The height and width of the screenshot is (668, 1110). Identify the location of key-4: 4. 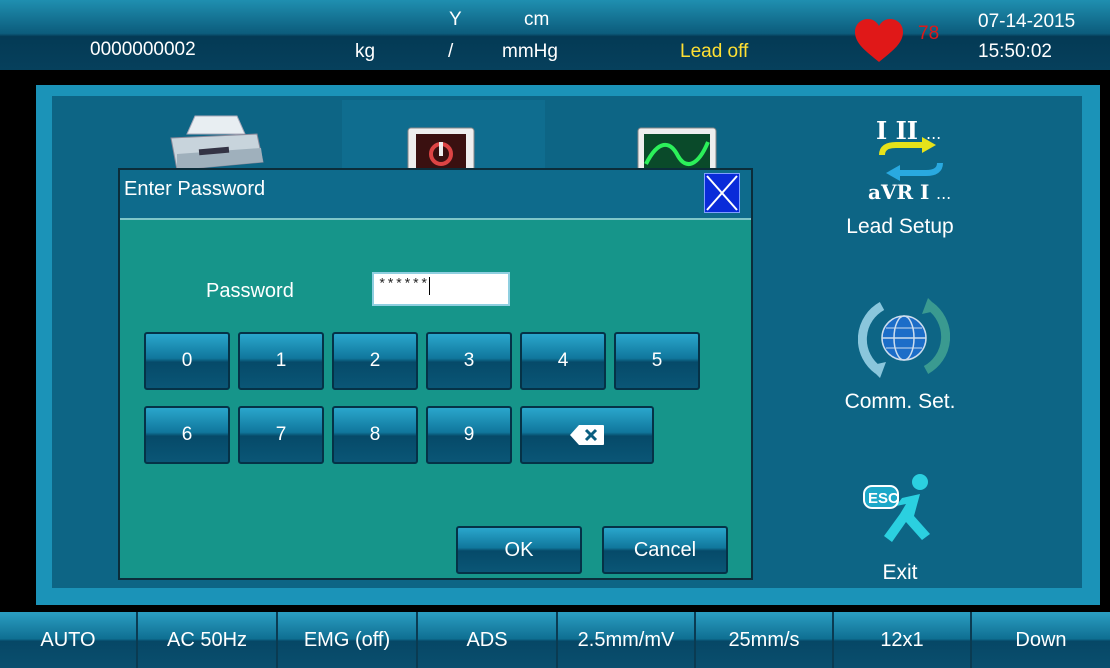
(563, 361).